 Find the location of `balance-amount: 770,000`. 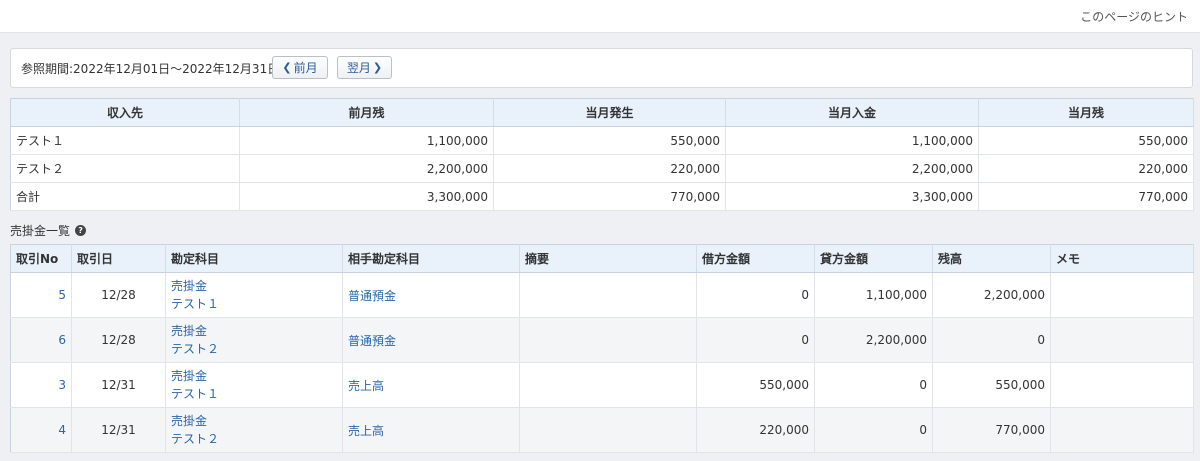

balance-amount: 770,000 is located at coordinates (991, 430).